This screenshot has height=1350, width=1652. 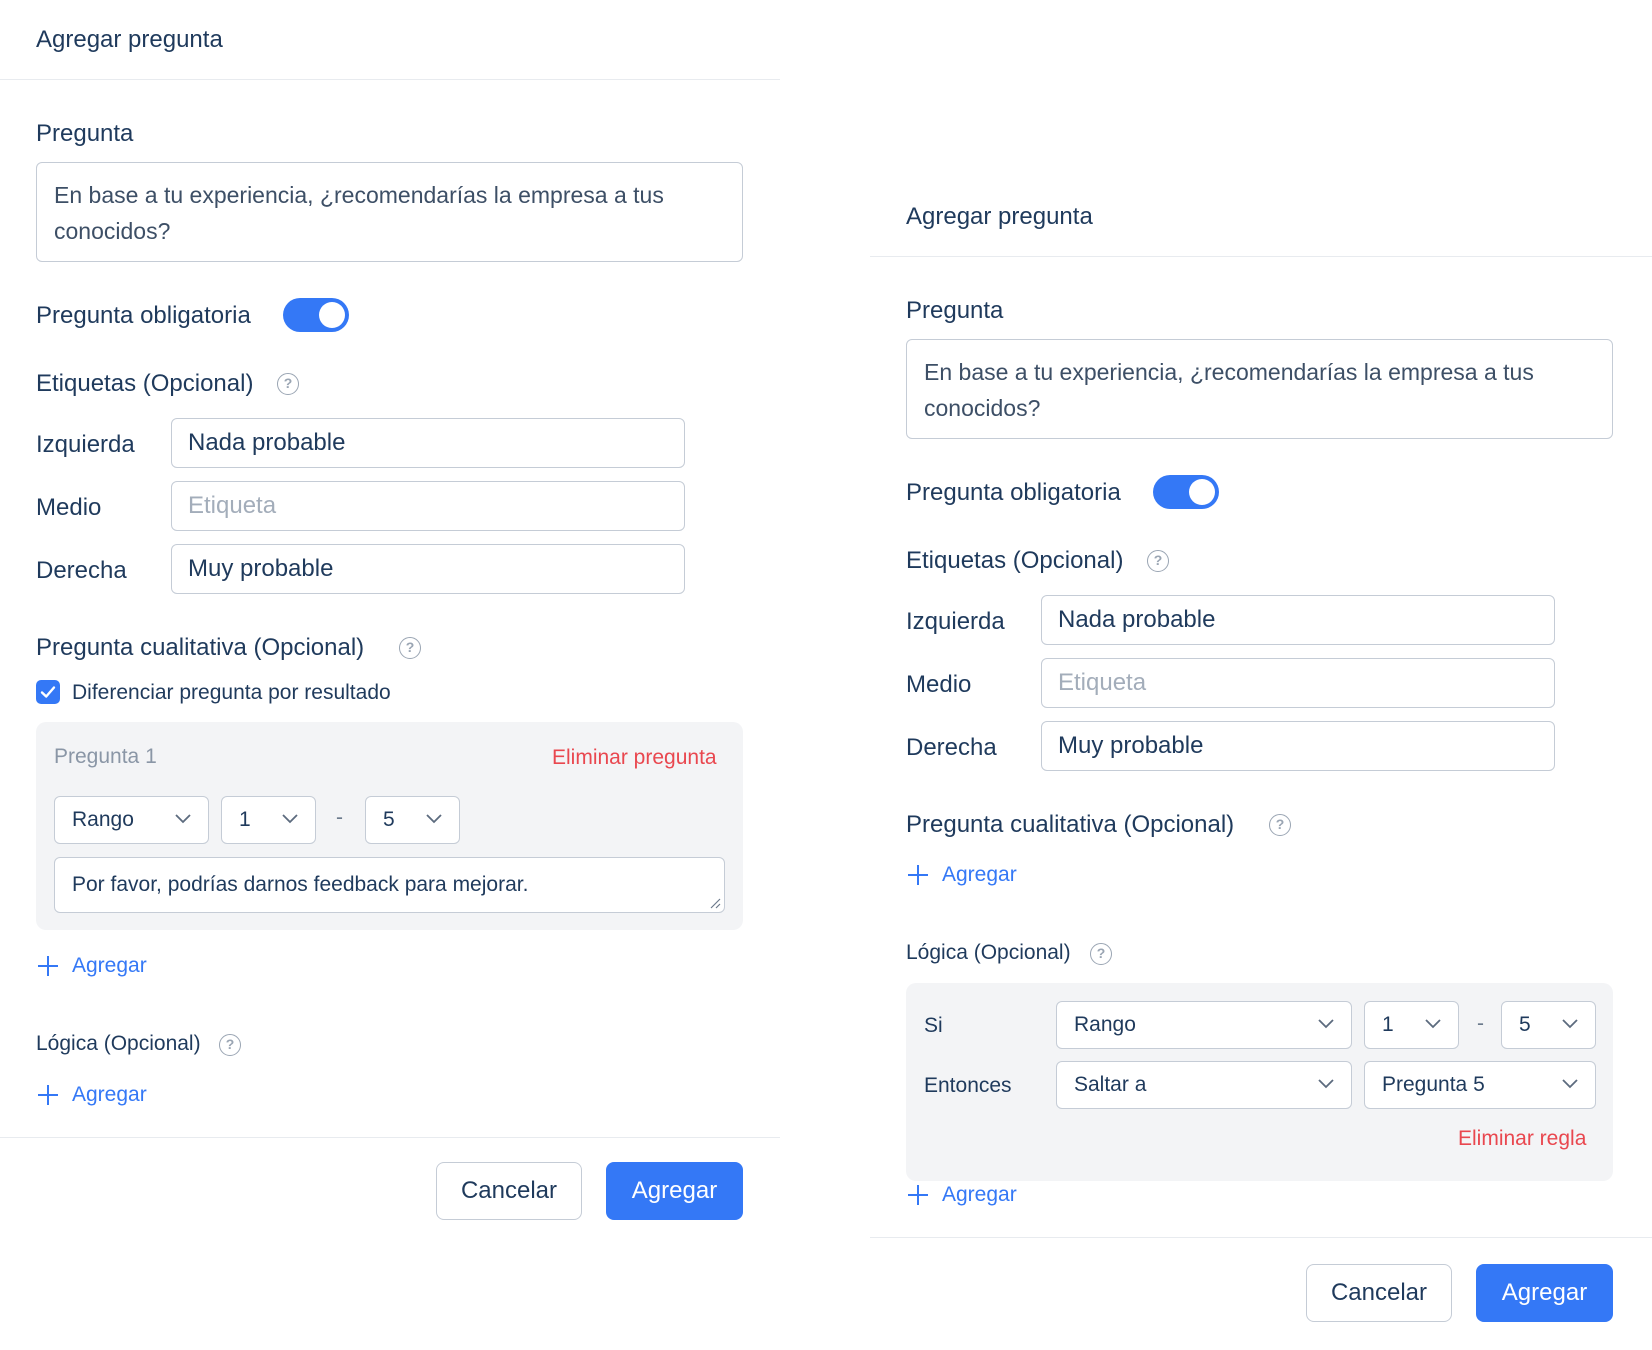 What do you see at coordinates (103, 819) in the screenshot?
I see `range-type-value: Rango` at bounding box center [103, 819].